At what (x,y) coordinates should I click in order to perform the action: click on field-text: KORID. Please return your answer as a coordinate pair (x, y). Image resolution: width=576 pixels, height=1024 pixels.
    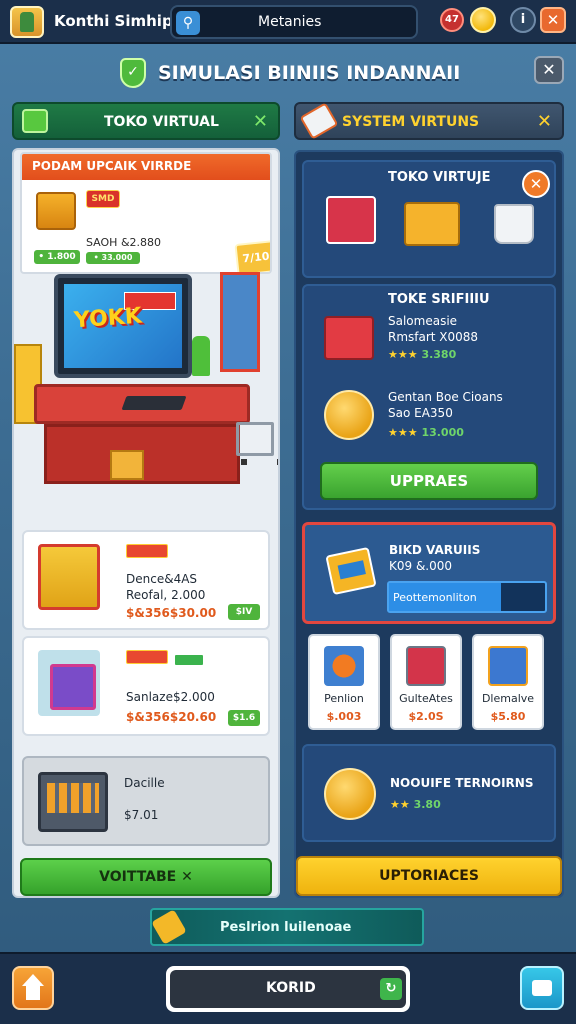
    Looking at the image, I should click on (291, 988).